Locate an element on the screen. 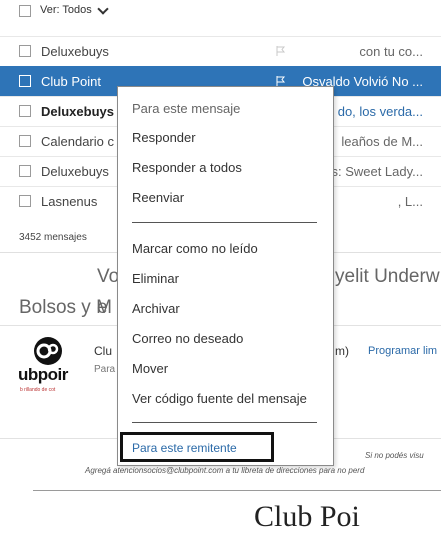 This screenshot has width=441, height=534. message-sender: Calendario c is located at coordinates (77, 141).